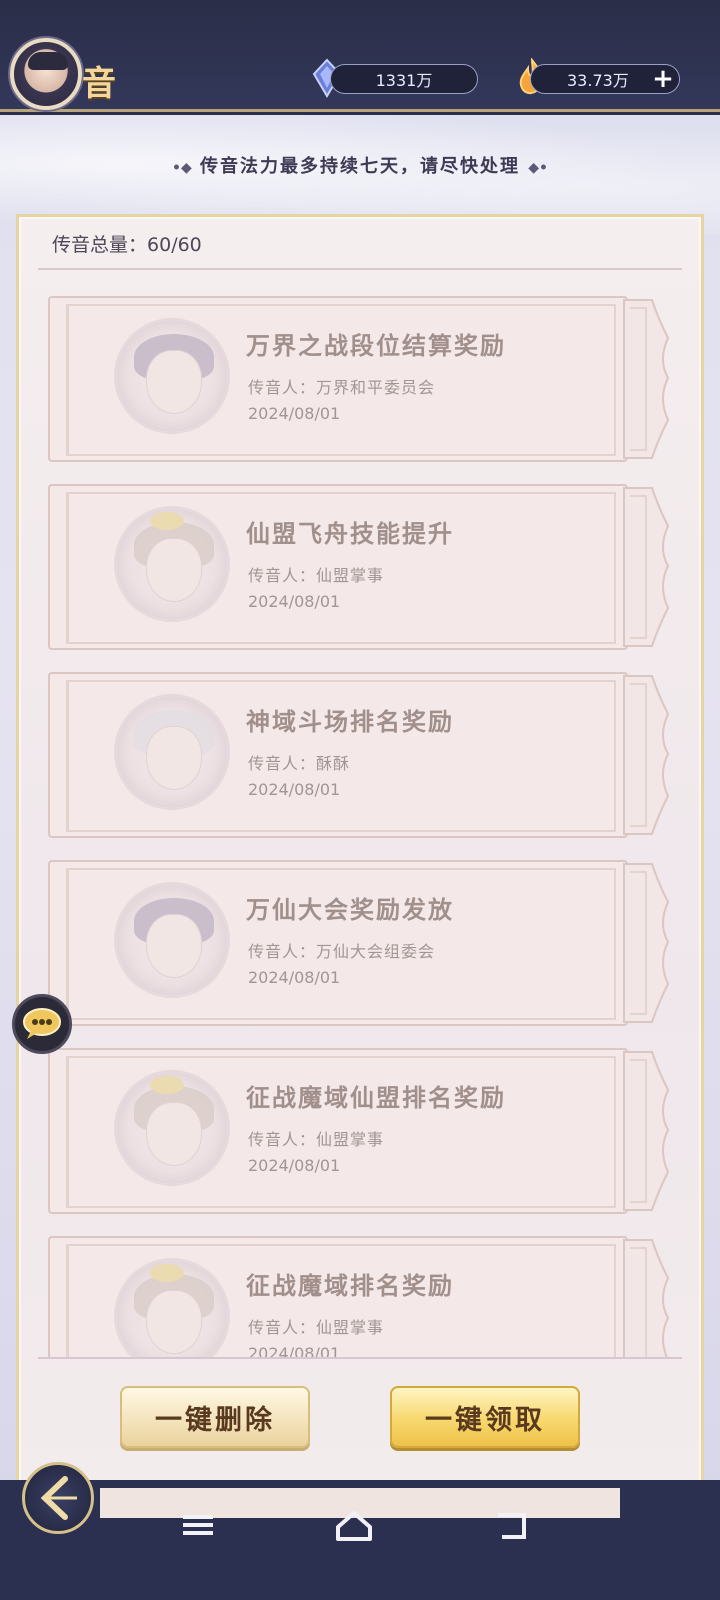 The height and width of the screenshot is (1600, 720). Describe the element at coordinates (100, 245) in the screenshot. I see `message-count-label: 传音总量：` at that location.